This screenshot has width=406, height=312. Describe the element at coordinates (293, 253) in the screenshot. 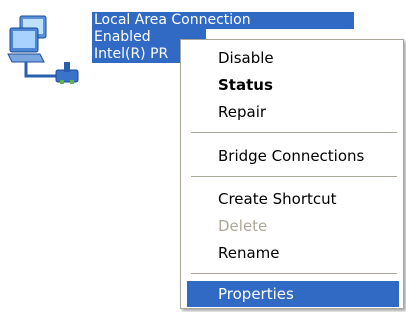

I see `menu-item-rename: Rename` at that location.